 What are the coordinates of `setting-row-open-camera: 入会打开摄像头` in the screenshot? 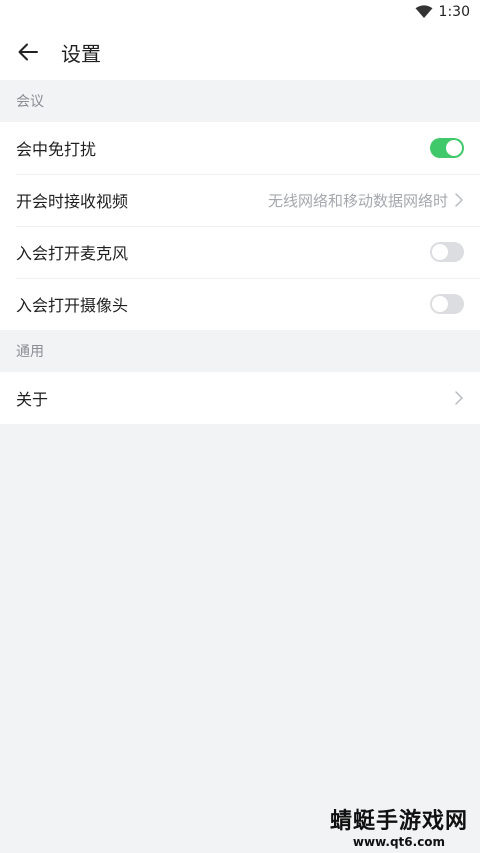 It's located at (240, 304).